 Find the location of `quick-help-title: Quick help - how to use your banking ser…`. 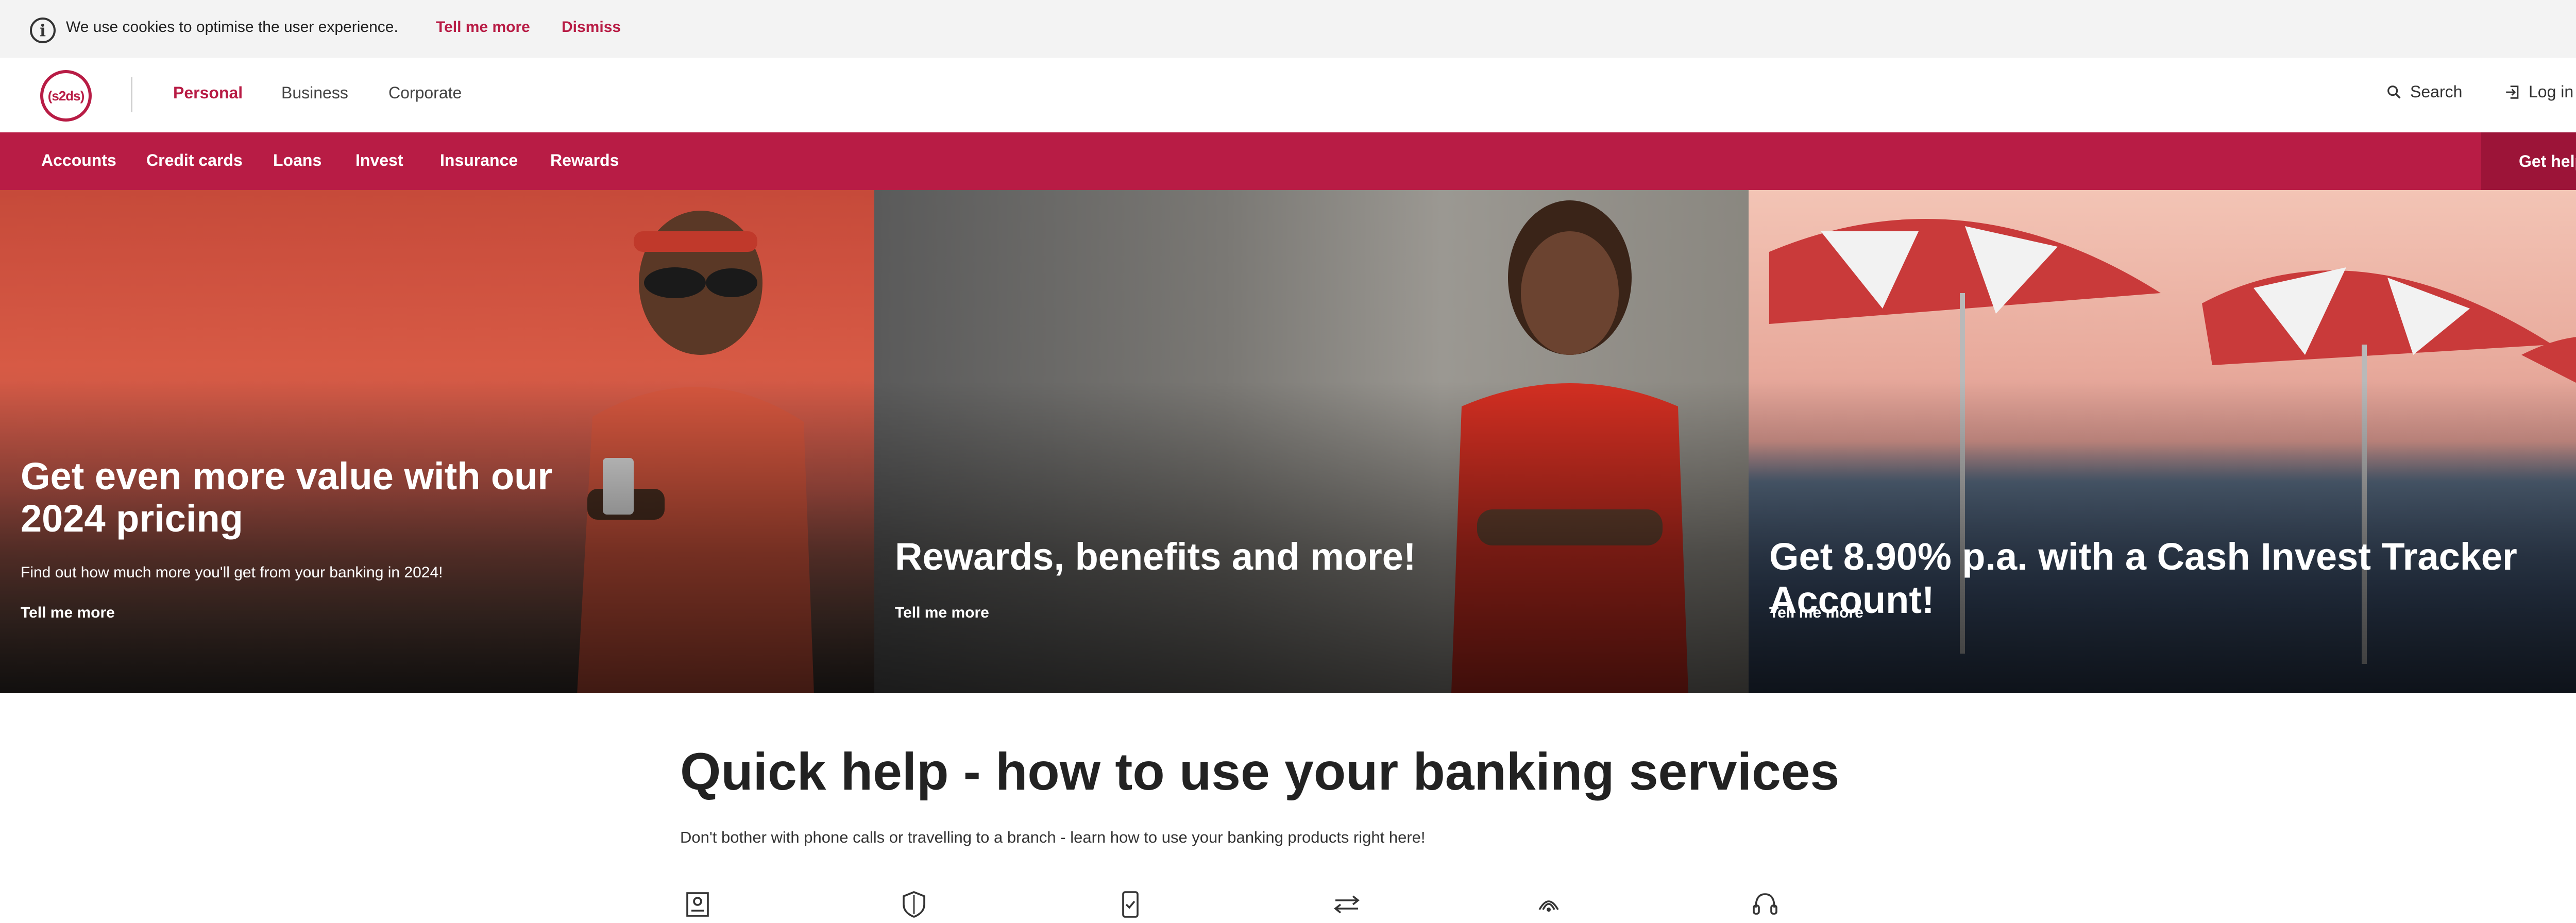

quick-help-title: Quick help - how to use your banking ser… is located at coordinates (1260, 771).